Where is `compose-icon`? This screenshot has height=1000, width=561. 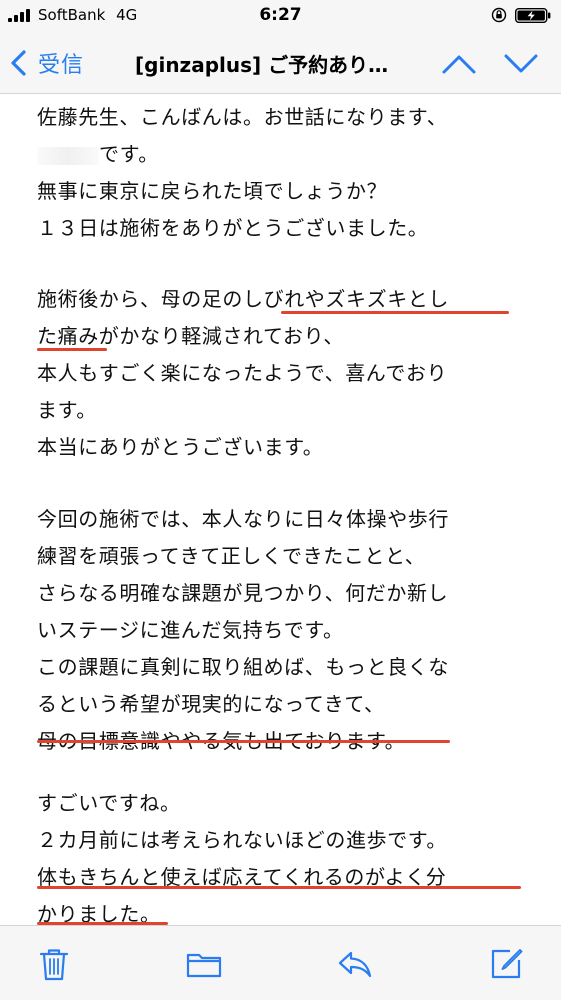
compose-icon is located at coordinates (506, 964).